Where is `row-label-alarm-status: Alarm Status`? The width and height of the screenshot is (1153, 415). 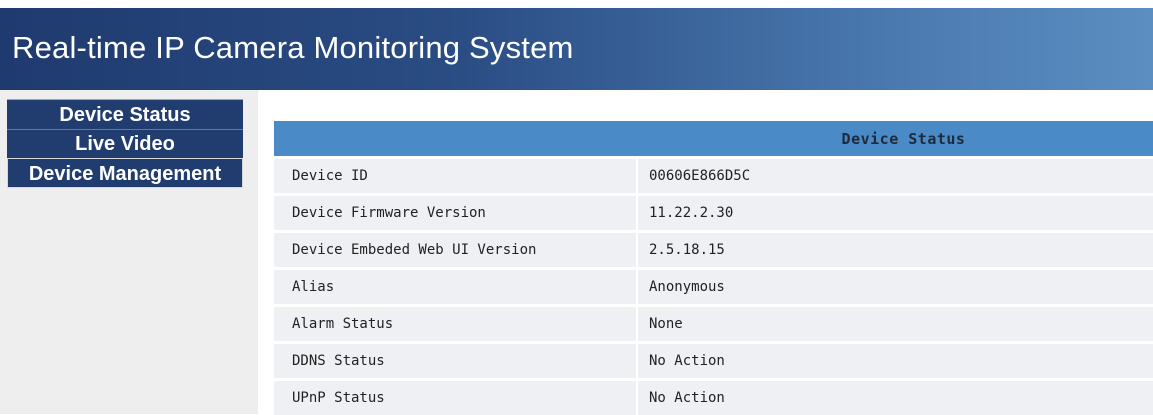 row-label-alarm-status: Alarm Status is located at coordinates (455, 324).